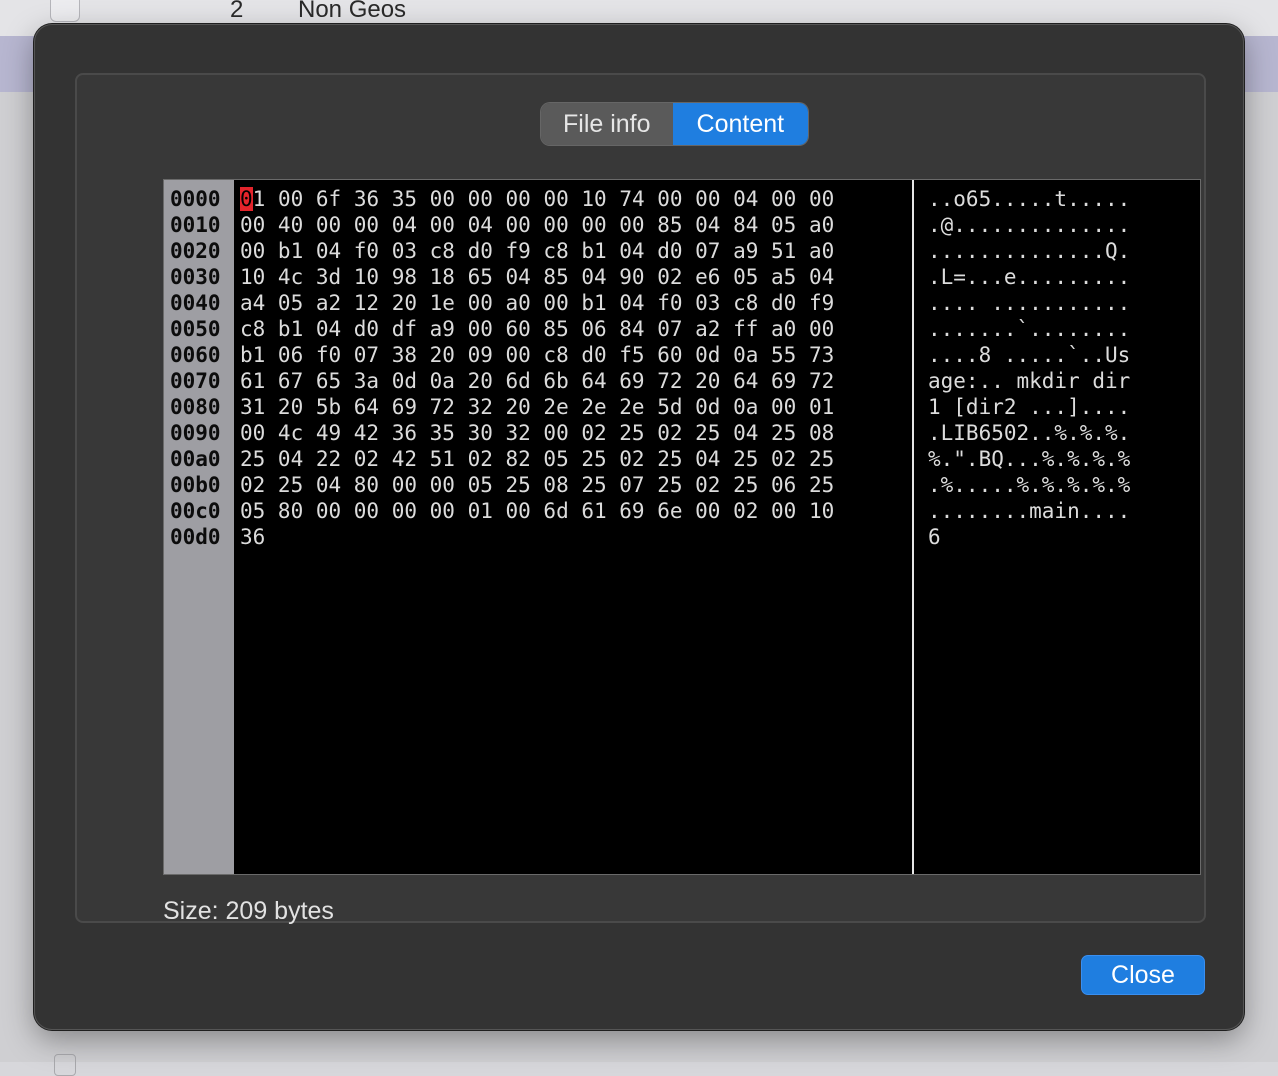 The width and height of the screenshot is (1278, 1076). What do you see at coordinates (195, 303) in the screenshot?
I see `offset-label: 0040` at bounding box center [195, 303].